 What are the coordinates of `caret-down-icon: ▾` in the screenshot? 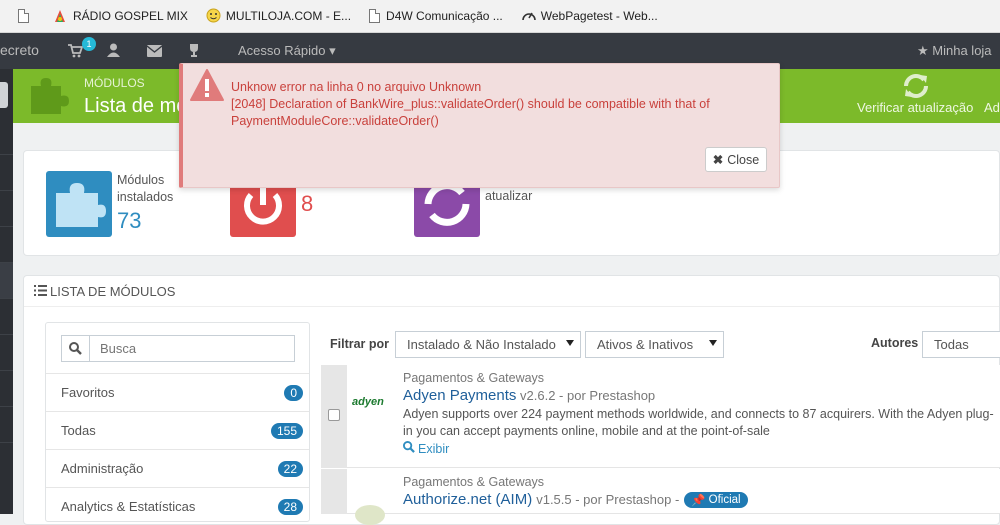 It's located at (332, 50).